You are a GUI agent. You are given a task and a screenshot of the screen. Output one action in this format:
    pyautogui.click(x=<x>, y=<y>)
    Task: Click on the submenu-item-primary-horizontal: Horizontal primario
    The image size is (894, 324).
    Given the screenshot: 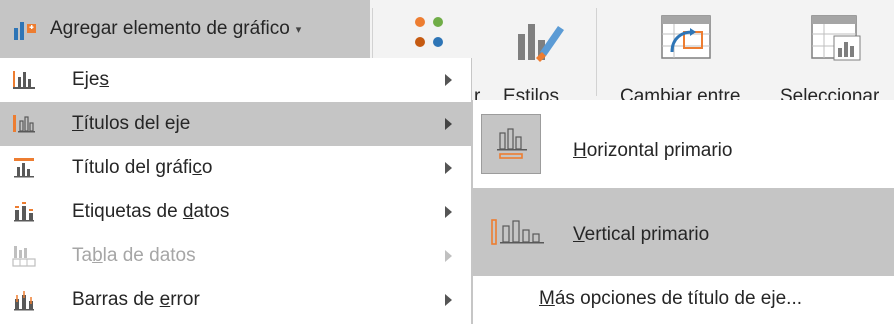 What is the action you would take?
    pyautogui.click(x=683, y=144)
    